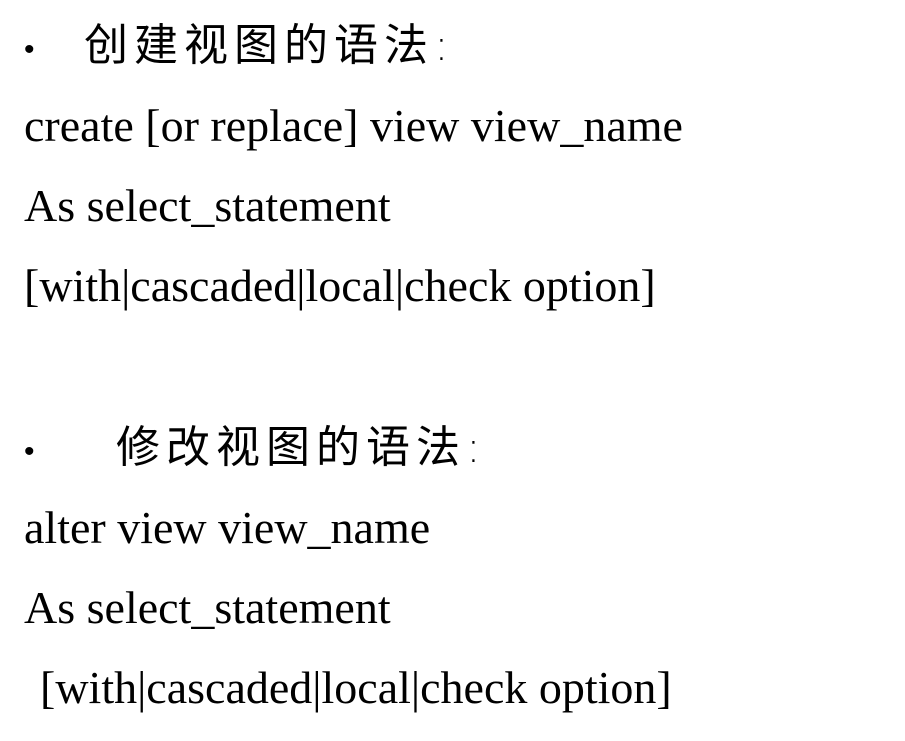 This screenshot has height=741, width=905. I want to click on alter-view-heading-text: 修改视图的语法:, so click(301, 447).